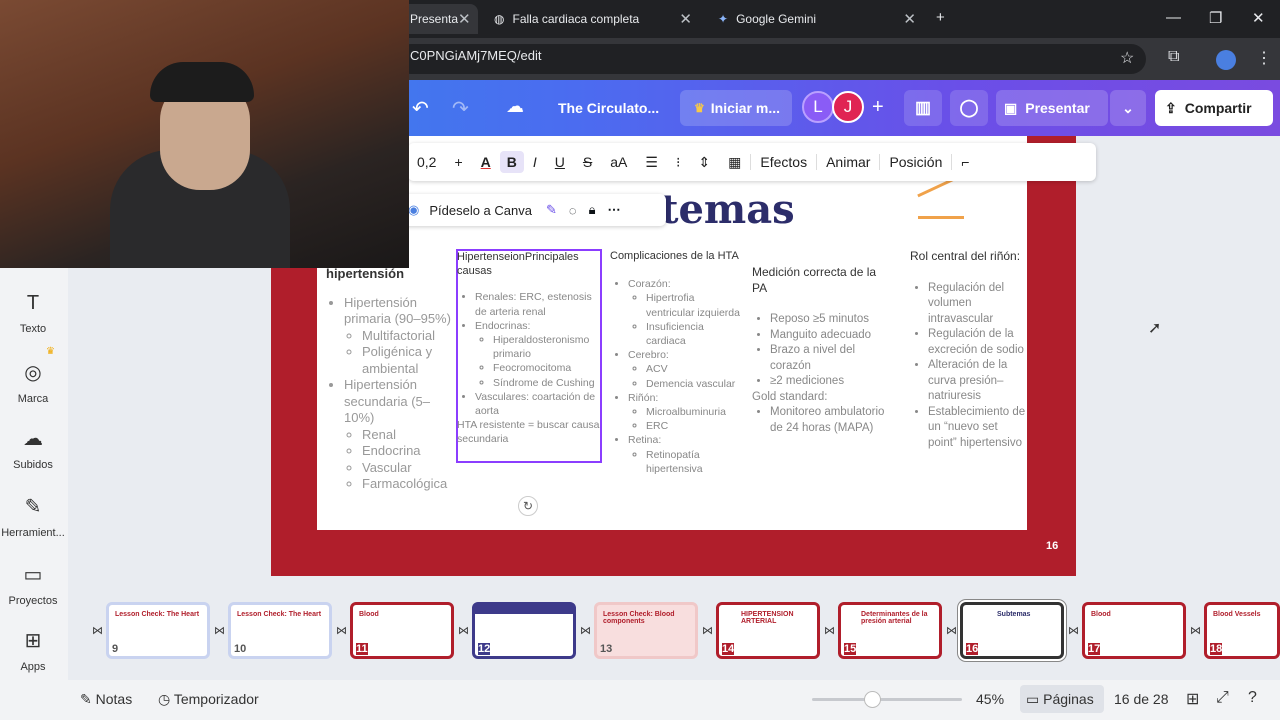  I want to click on page-thumbnail: Lesson Check: The Heart 10, so click(280, 630).